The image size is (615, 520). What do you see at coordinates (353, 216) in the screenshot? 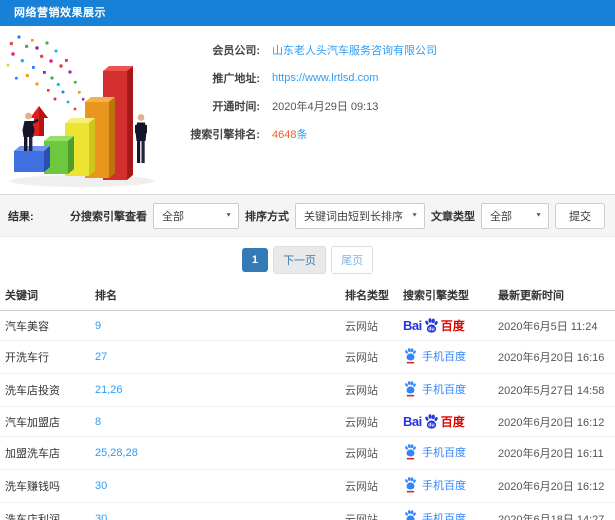
I see `sort-select-value: 关键词由短到长排序` at bounding box center [353, 216].